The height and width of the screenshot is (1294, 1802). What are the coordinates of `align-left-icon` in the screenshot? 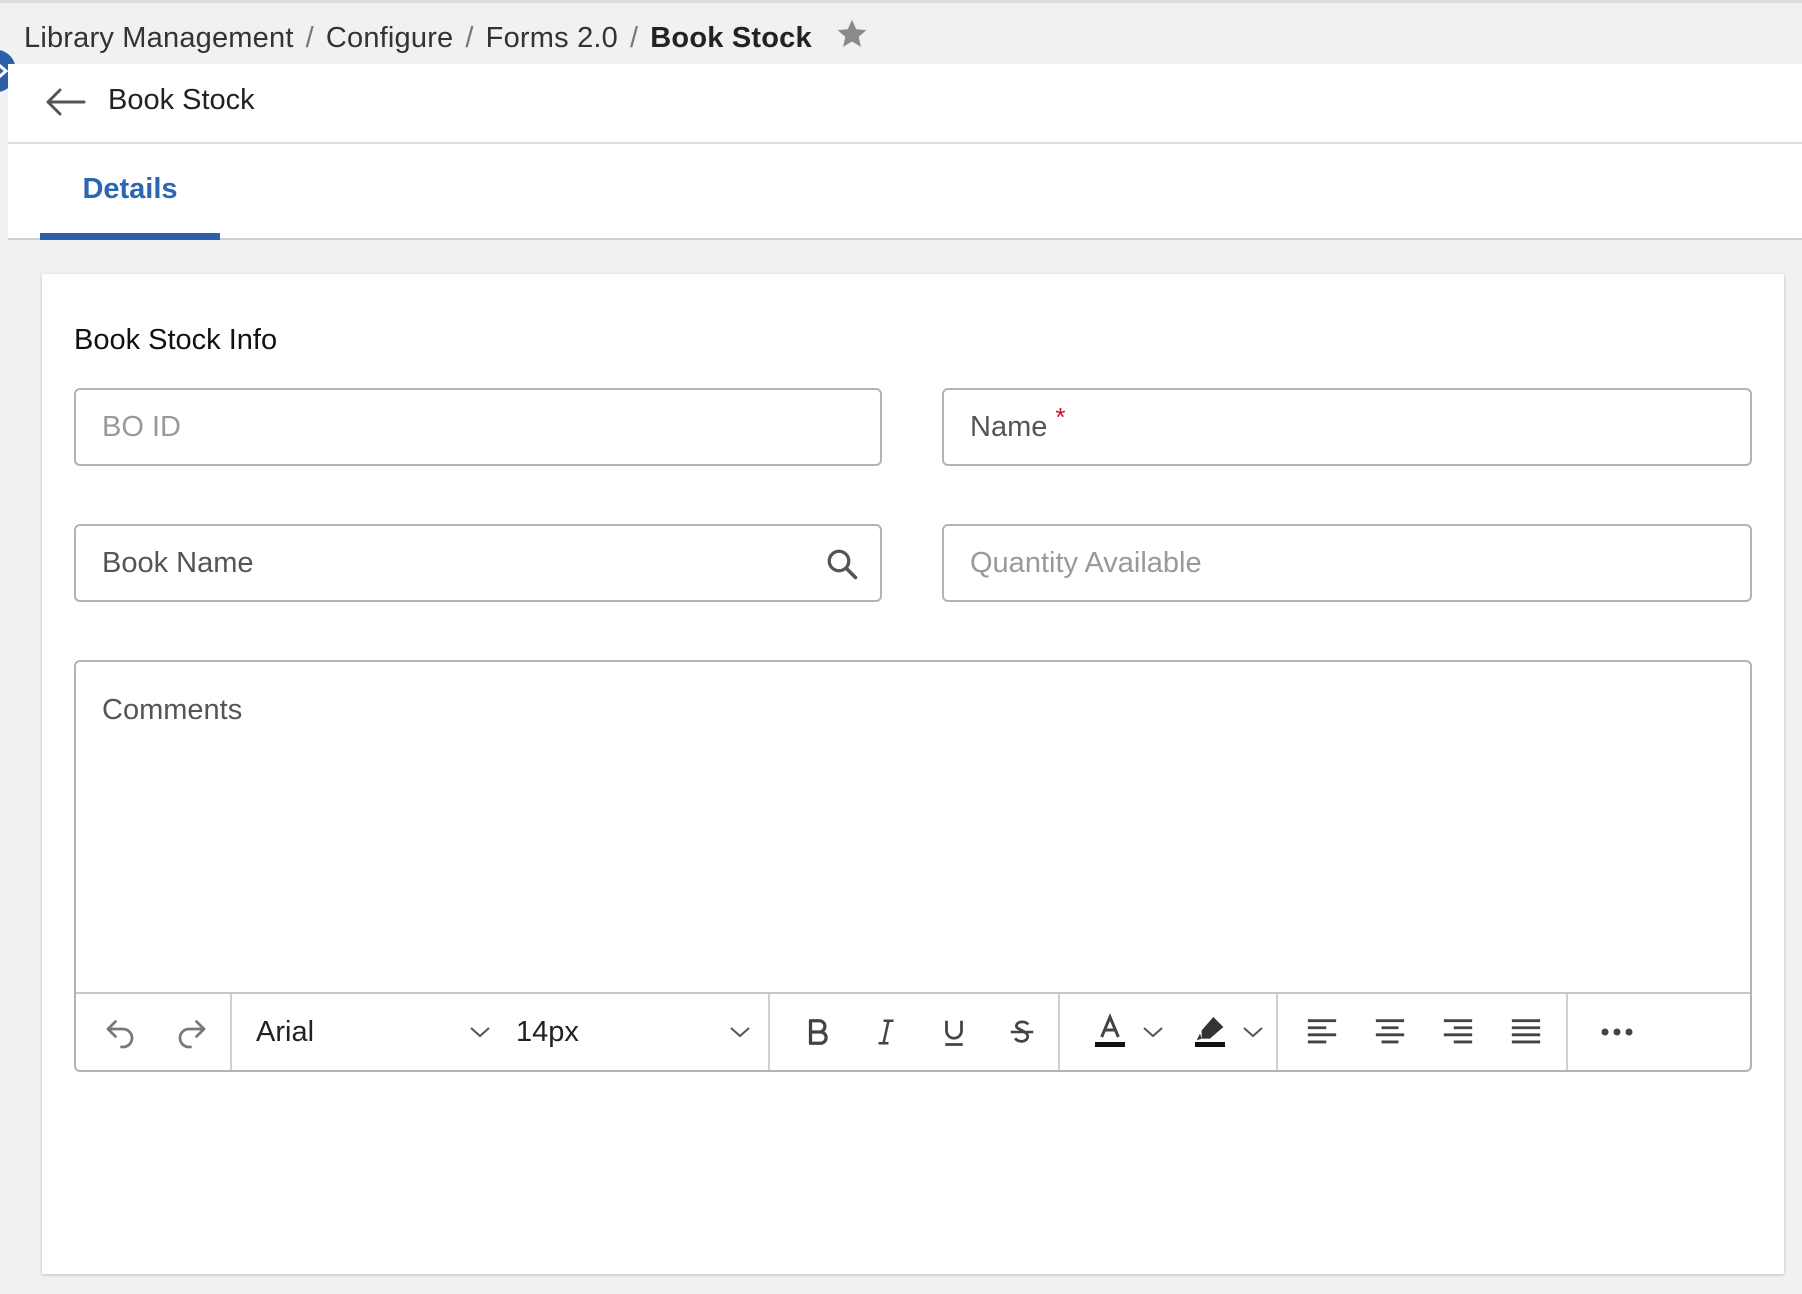 It's located at (1322, 1031).